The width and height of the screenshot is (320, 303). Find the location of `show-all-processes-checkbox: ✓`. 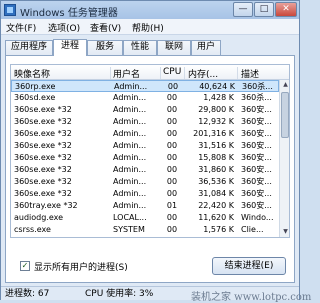

show-all-processes-checkbox: ✓ is located at coordinates (25, 266).